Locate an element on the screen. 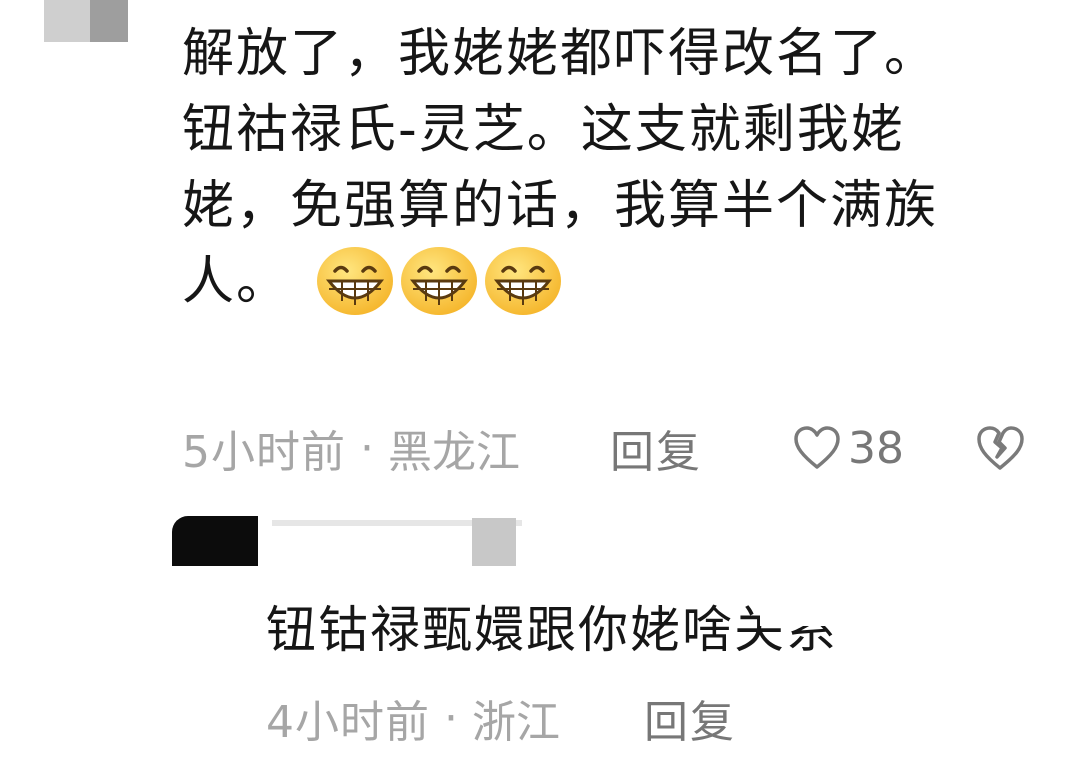  like-count: 38 is located at coordinates (876, 448).